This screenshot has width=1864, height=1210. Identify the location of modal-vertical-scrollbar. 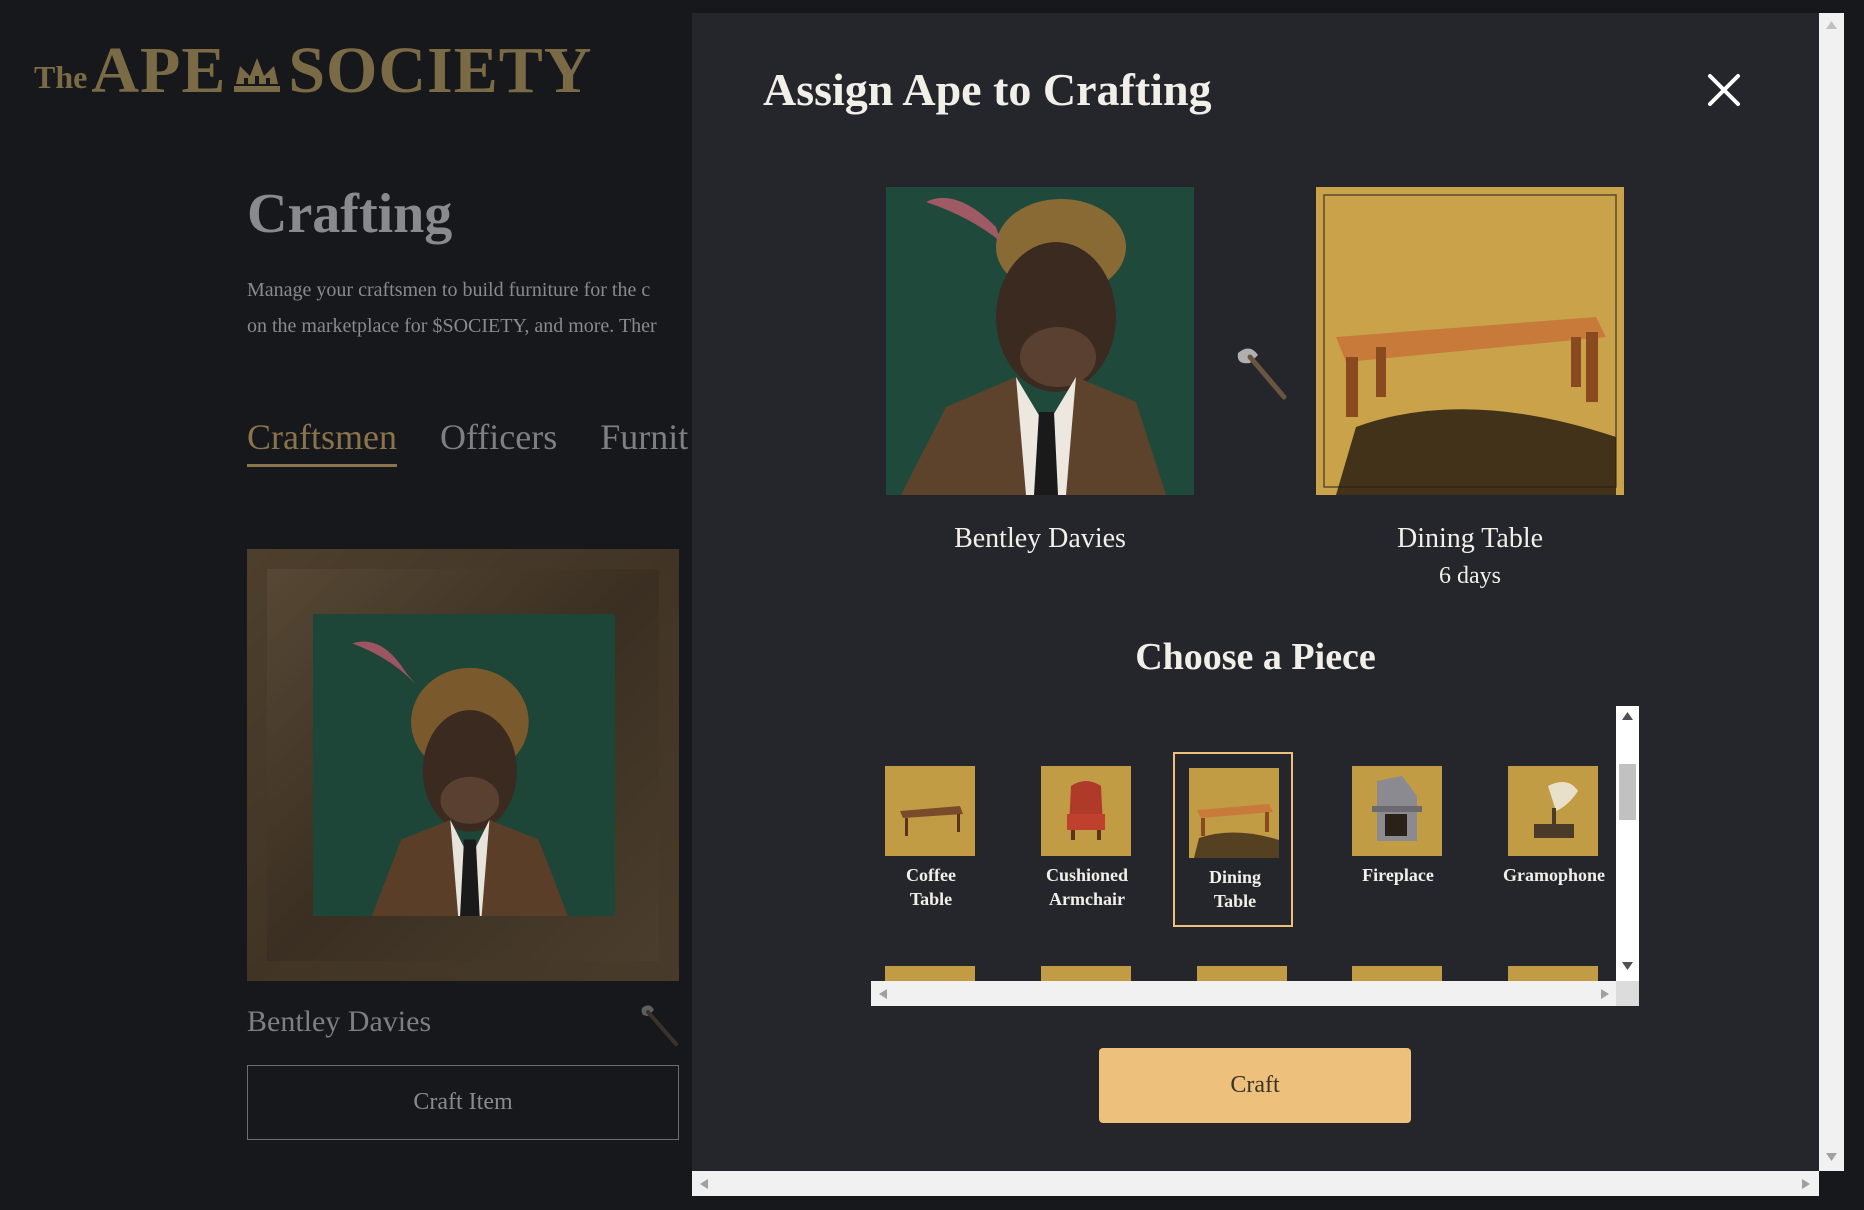
(1831, 592).